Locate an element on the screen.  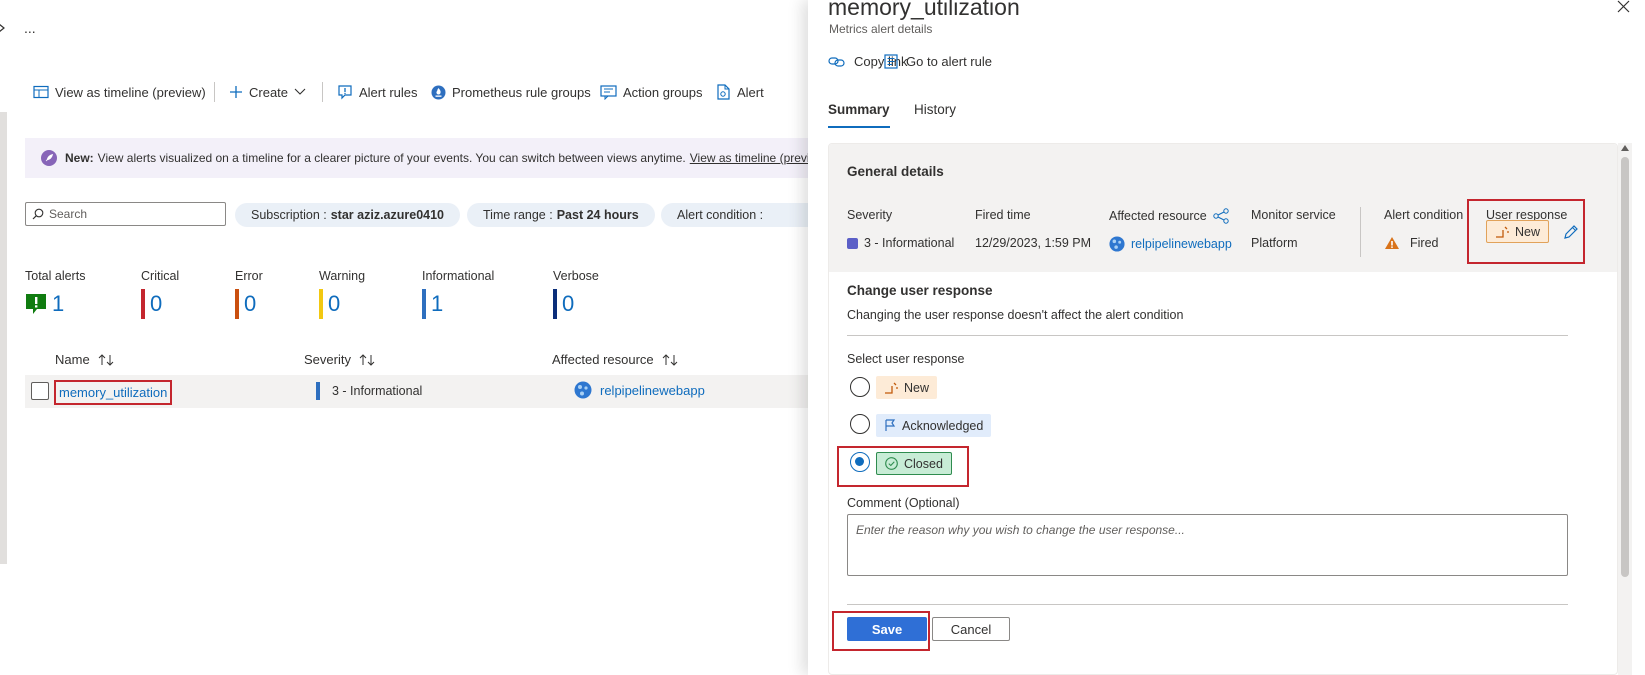
prometheus-rule-groups-button: Prometheus rule groups is located at coordinates (511, 92).